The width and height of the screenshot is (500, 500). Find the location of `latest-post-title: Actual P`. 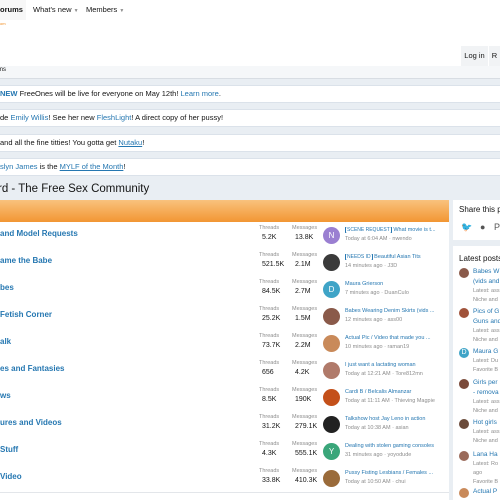

latest-post-title: Actual P is located at coordinates (485, 491).